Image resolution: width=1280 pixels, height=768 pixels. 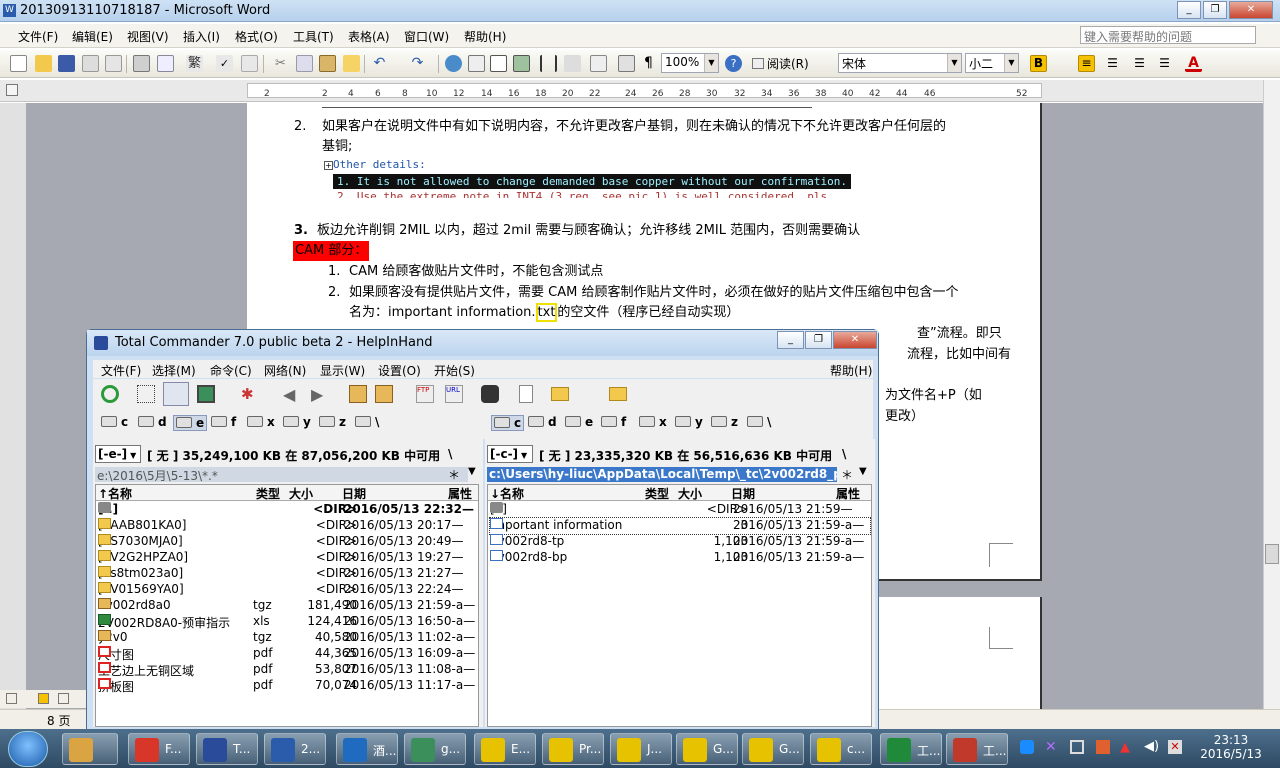 What do you see at coordinates (12, 90) in the screenshot?
I see `tab-stop-selector` at bounding box center [12, 90].